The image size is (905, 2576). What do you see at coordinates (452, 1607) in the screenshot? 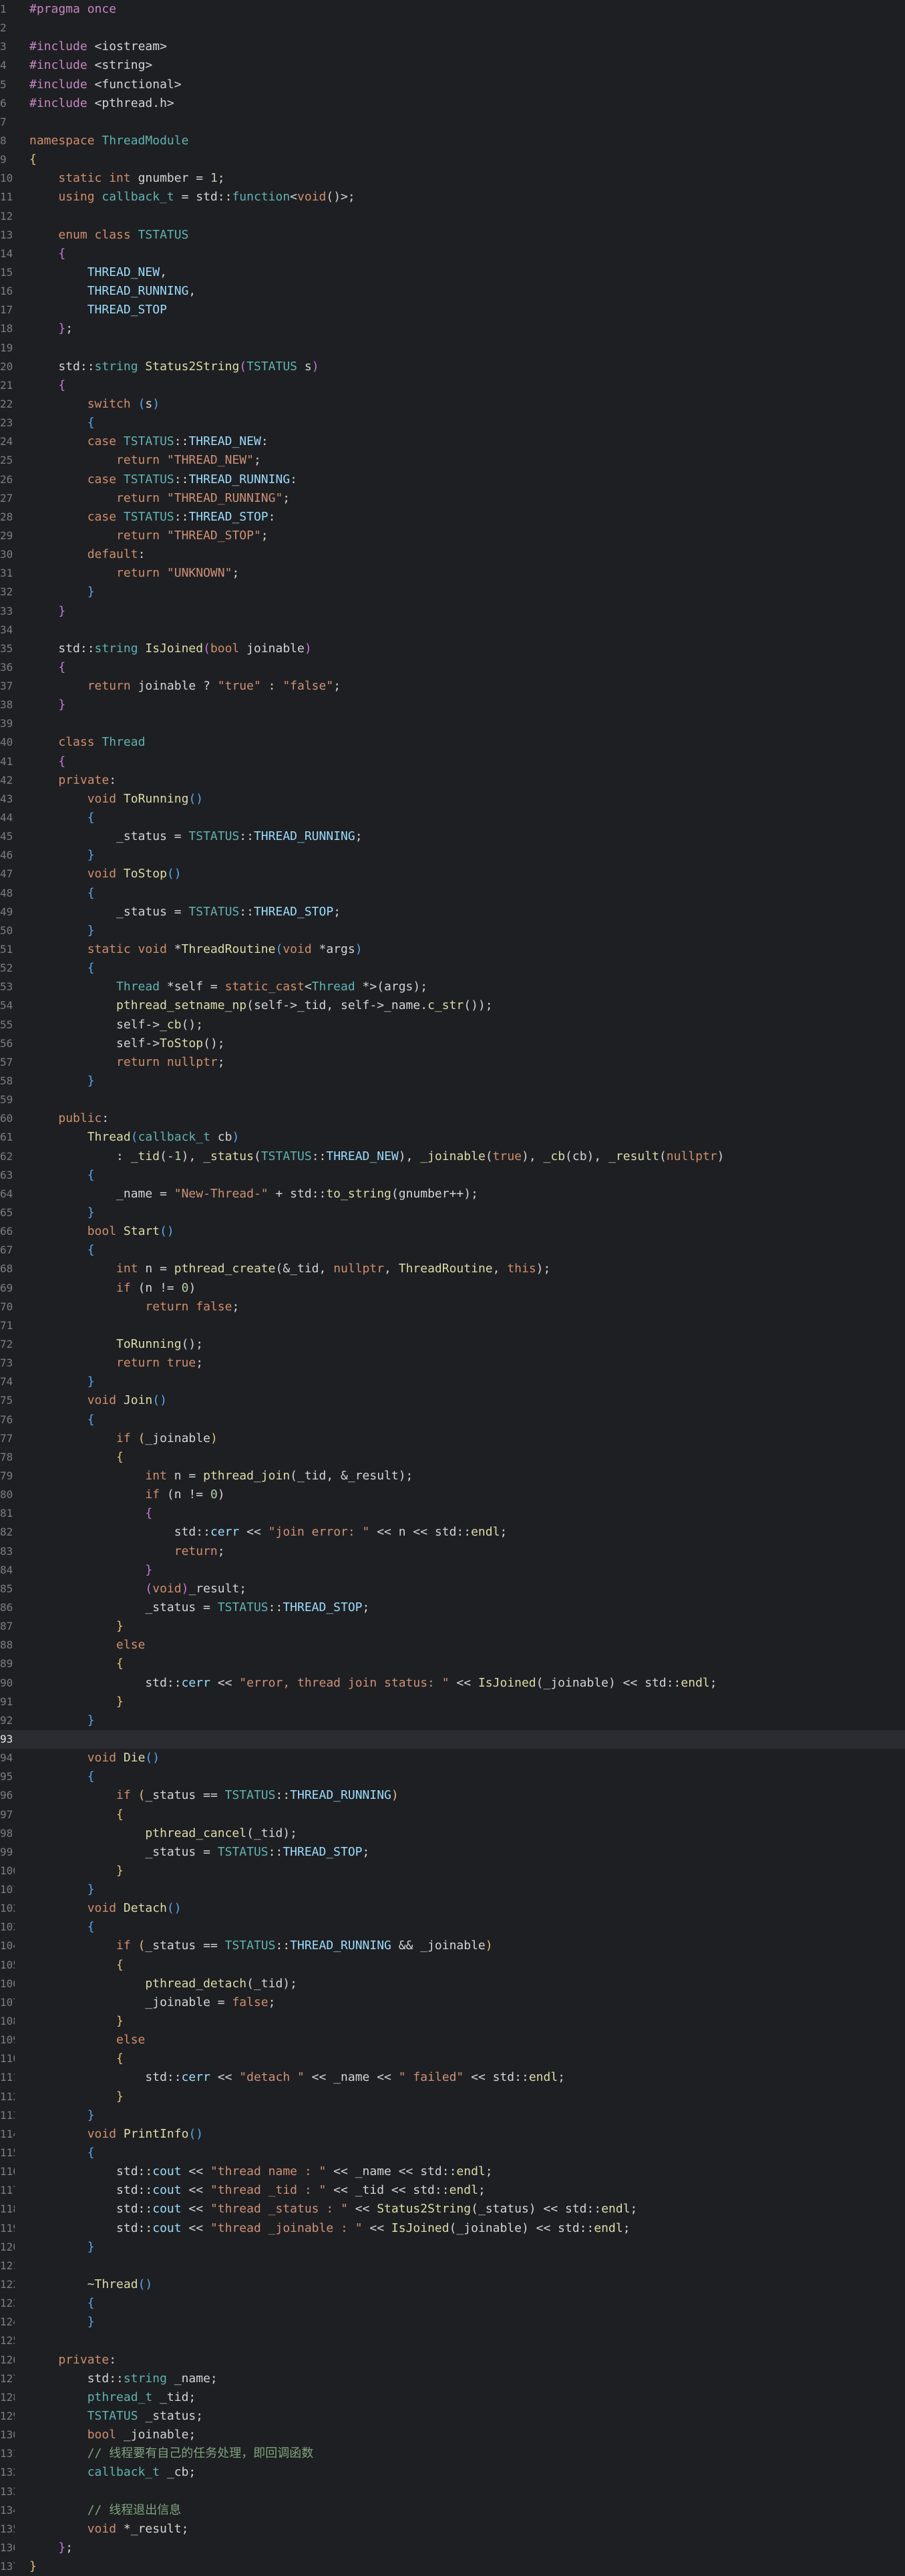
I see `code-line: 86 _status = TSTATUS::THREAD_STOP;` at bounding box center [452, 1607].